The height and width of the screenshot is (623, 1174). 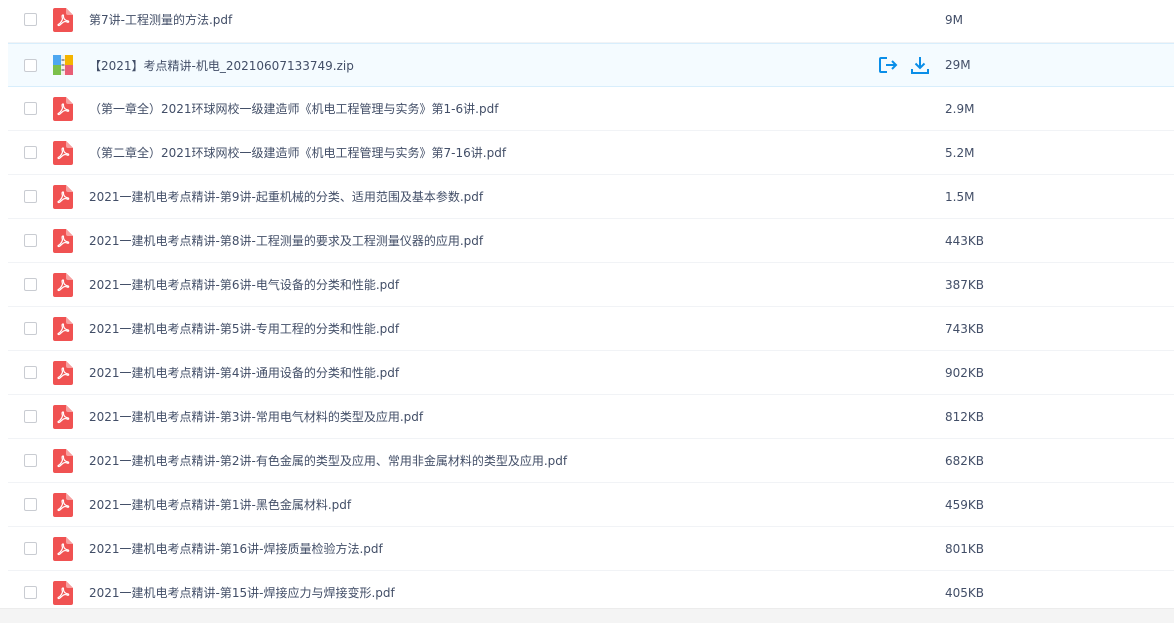 What do you see at coordinates (591, 505) in the screenshot?
I see `file-row: 2021一建机电考点精讲-第1讲-黑色金属材料.pdf 459KB` at bounding box center [591, 505].